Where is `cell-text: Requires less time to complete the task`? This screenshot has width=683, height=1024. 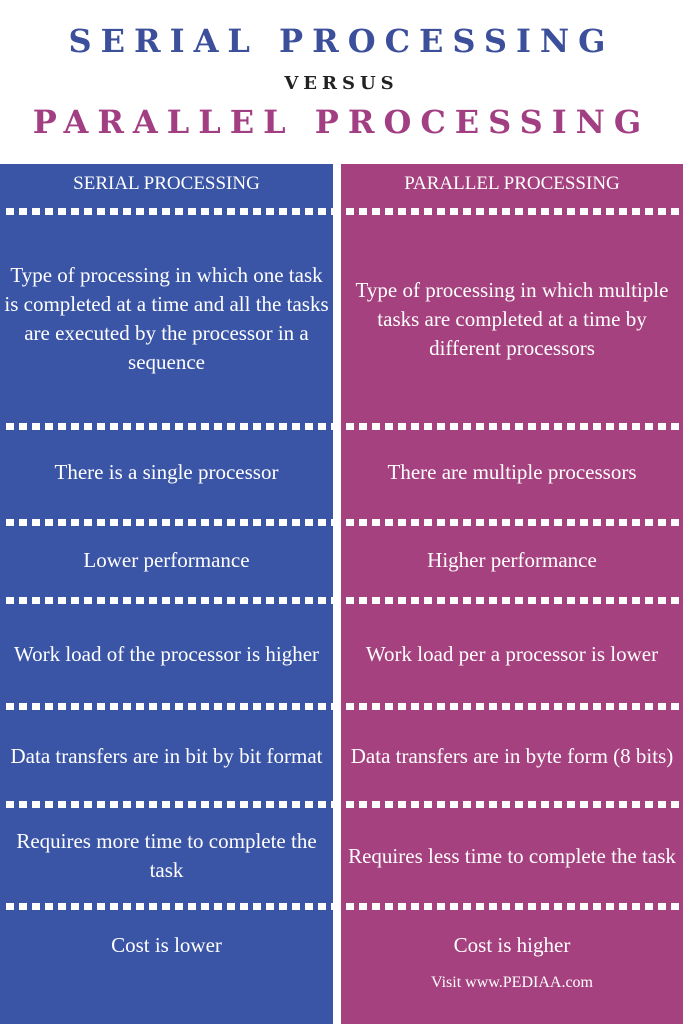
cell-text: Requires less time to complete the task is located at coordinates (512, 855).